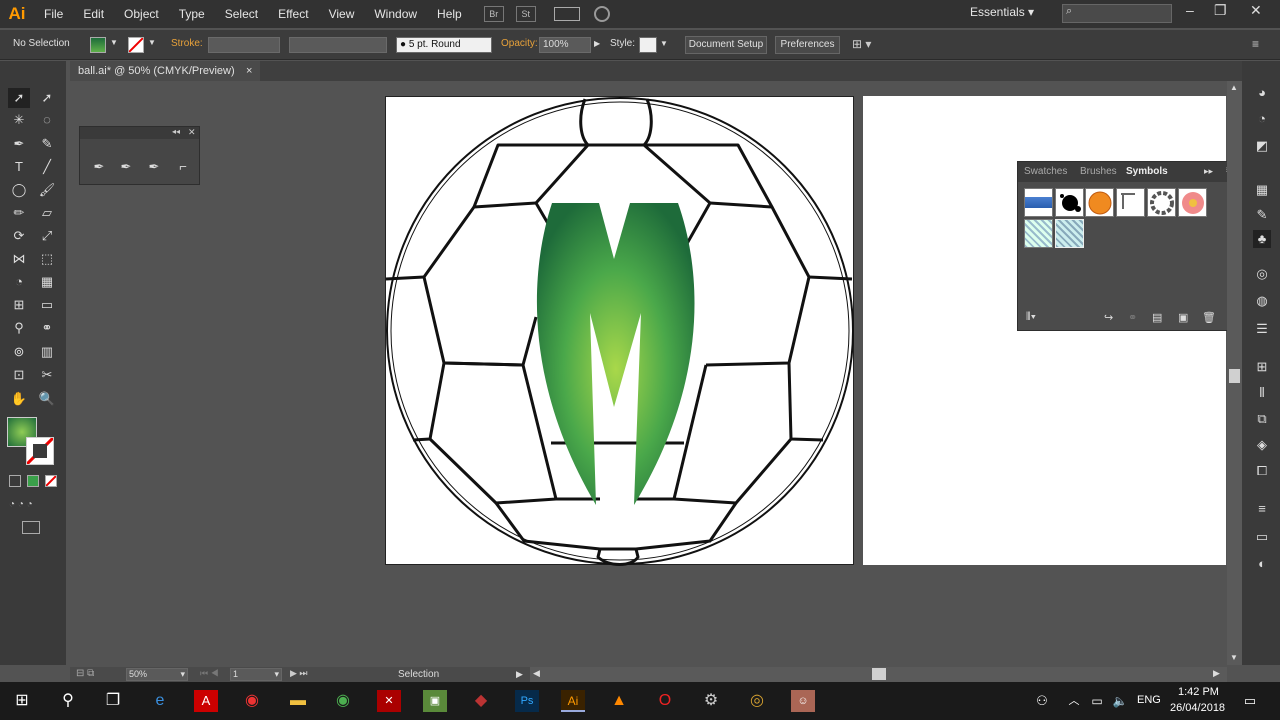 The image size is (1280, 720). What do you see at coordinates (519, 43) in the screenshot?
I see `opacity-label: Opacity:` at bounding box center [519, 43].